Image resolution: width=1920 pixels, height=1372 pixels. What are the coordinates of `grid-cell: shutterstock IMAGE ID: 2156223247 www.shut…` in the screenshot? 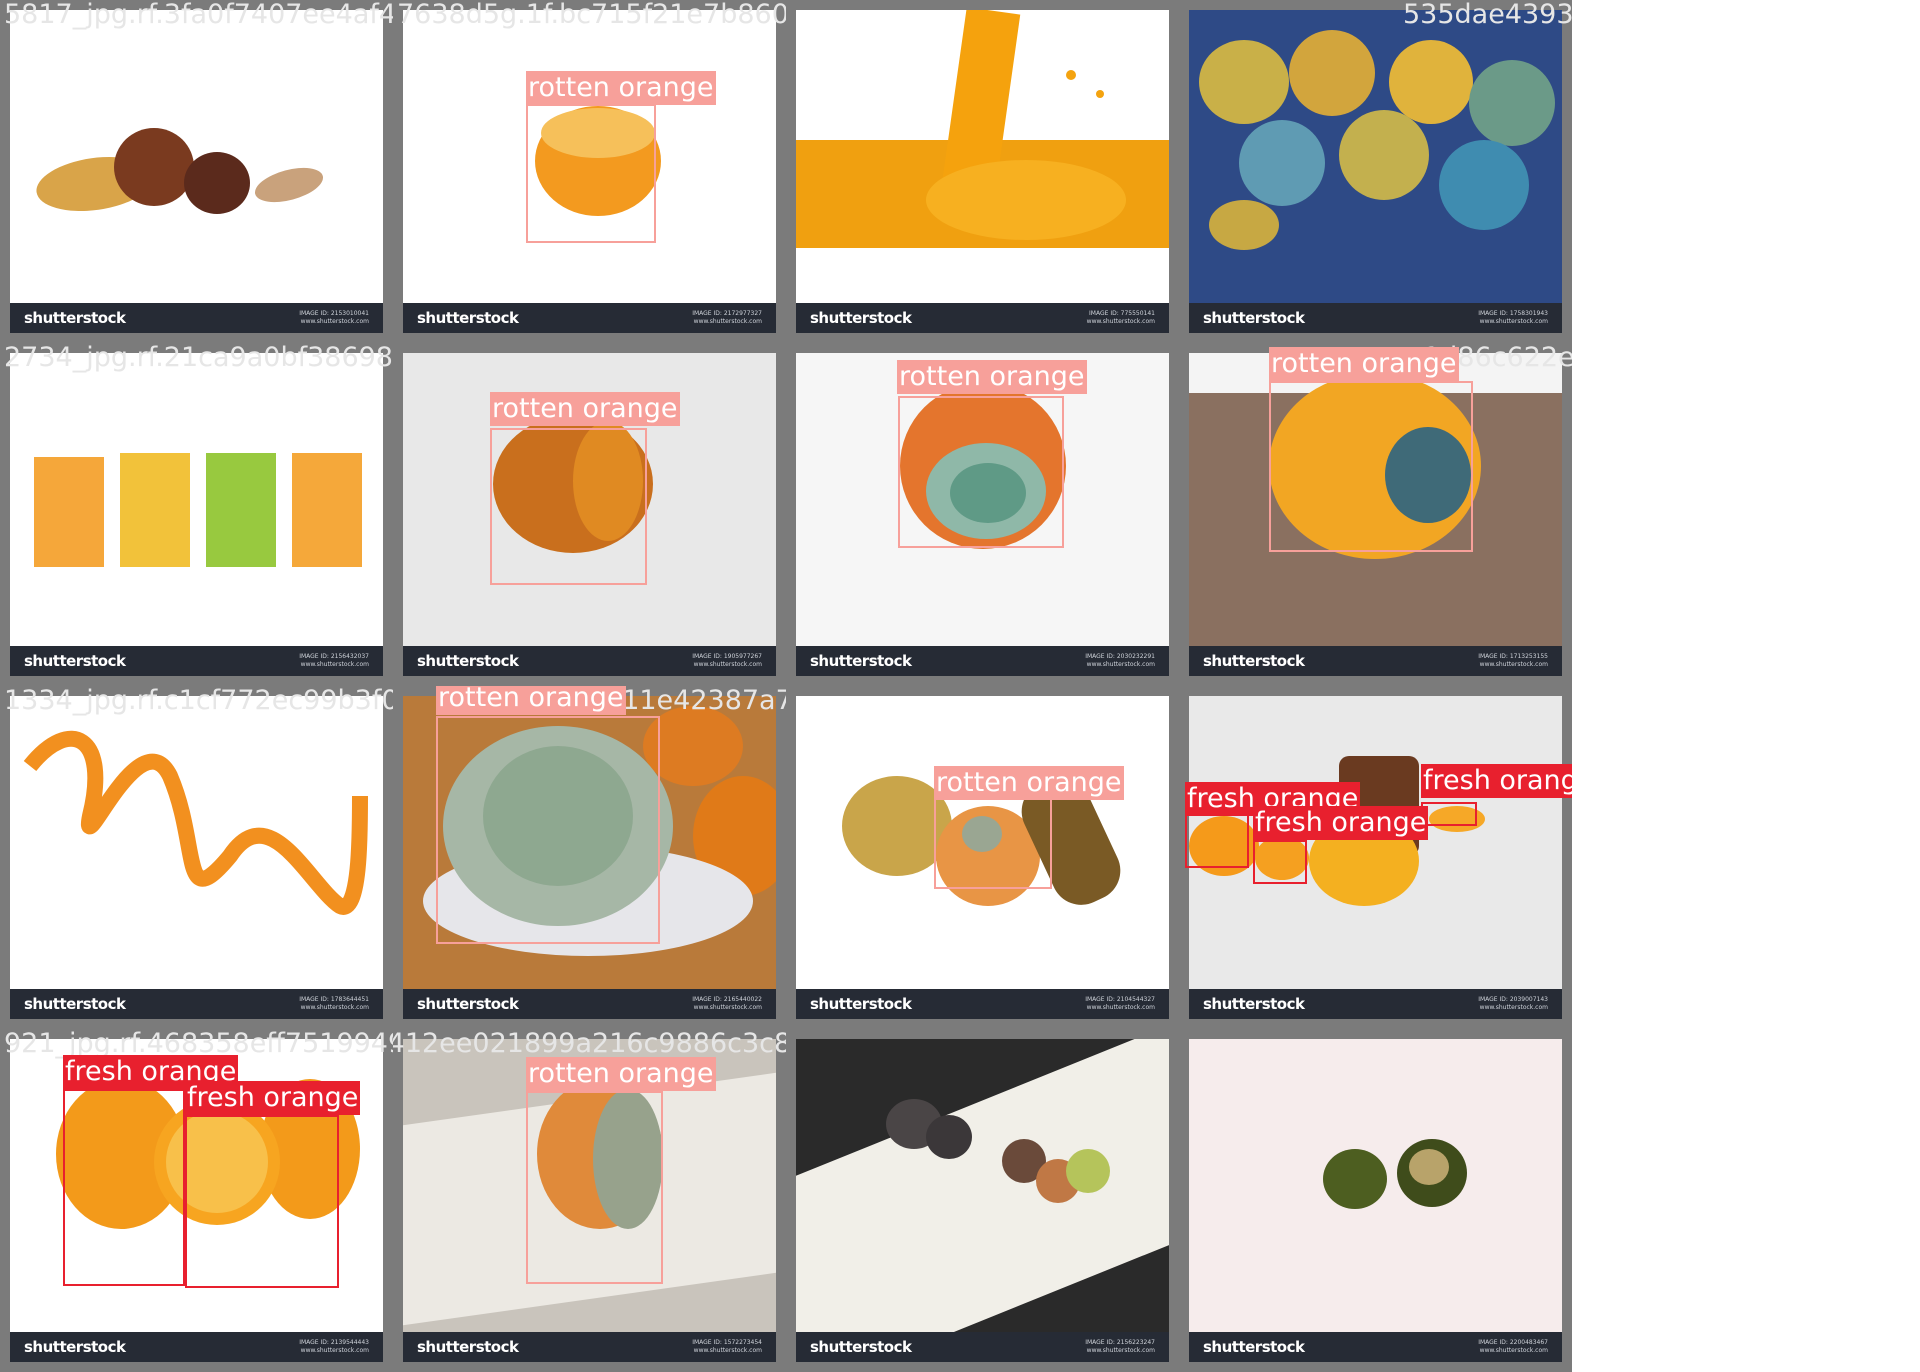 It's located at (982, 1200).